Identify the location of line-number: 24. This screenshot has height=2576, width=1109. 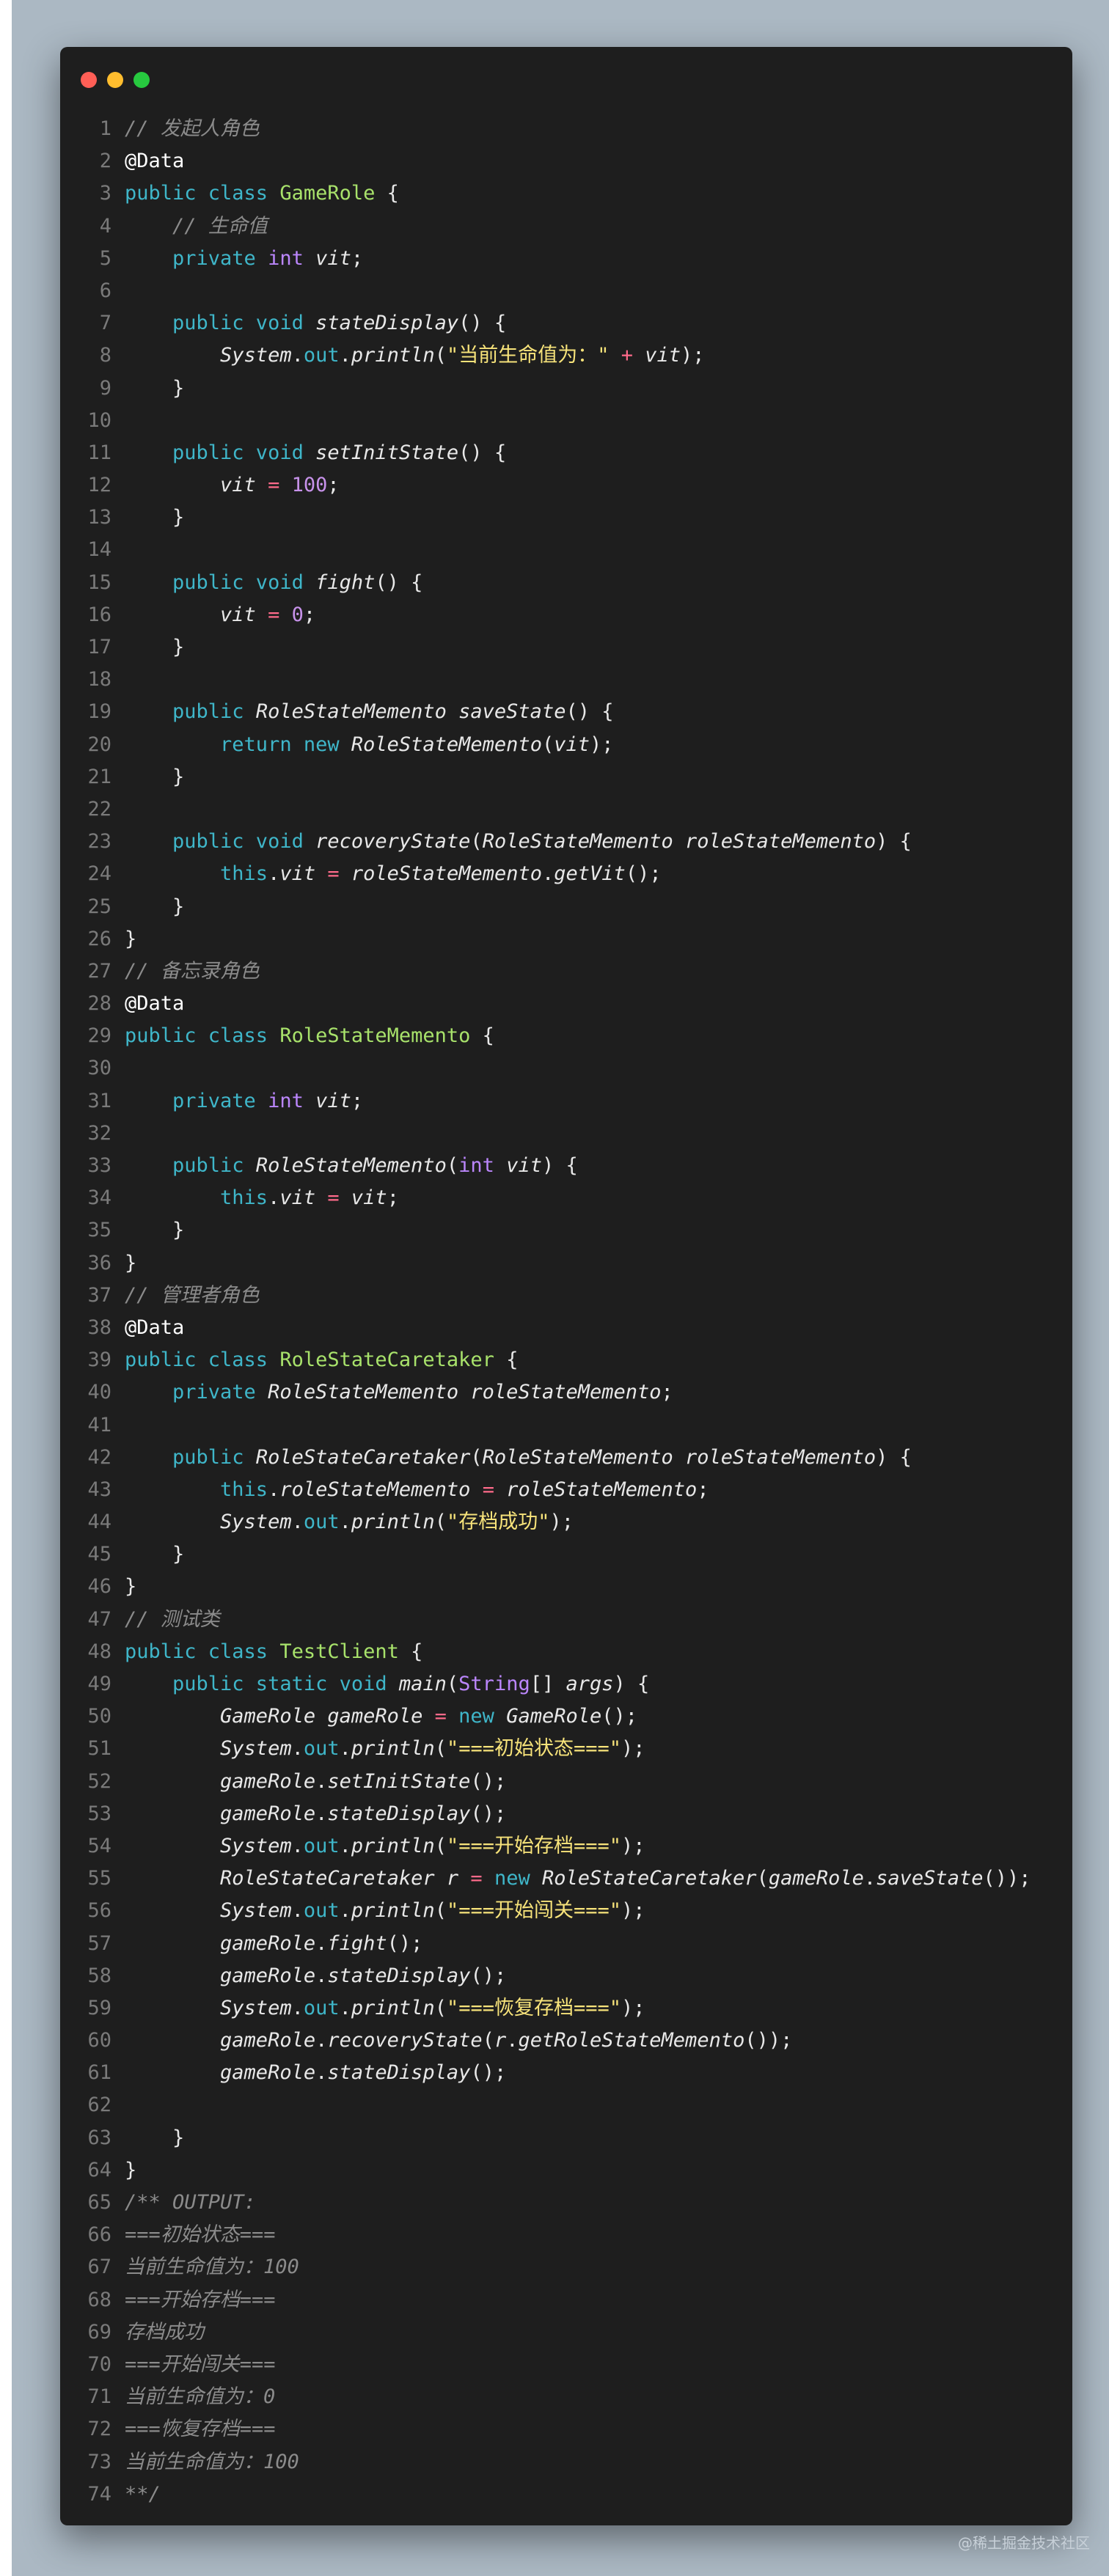
(99, 874).